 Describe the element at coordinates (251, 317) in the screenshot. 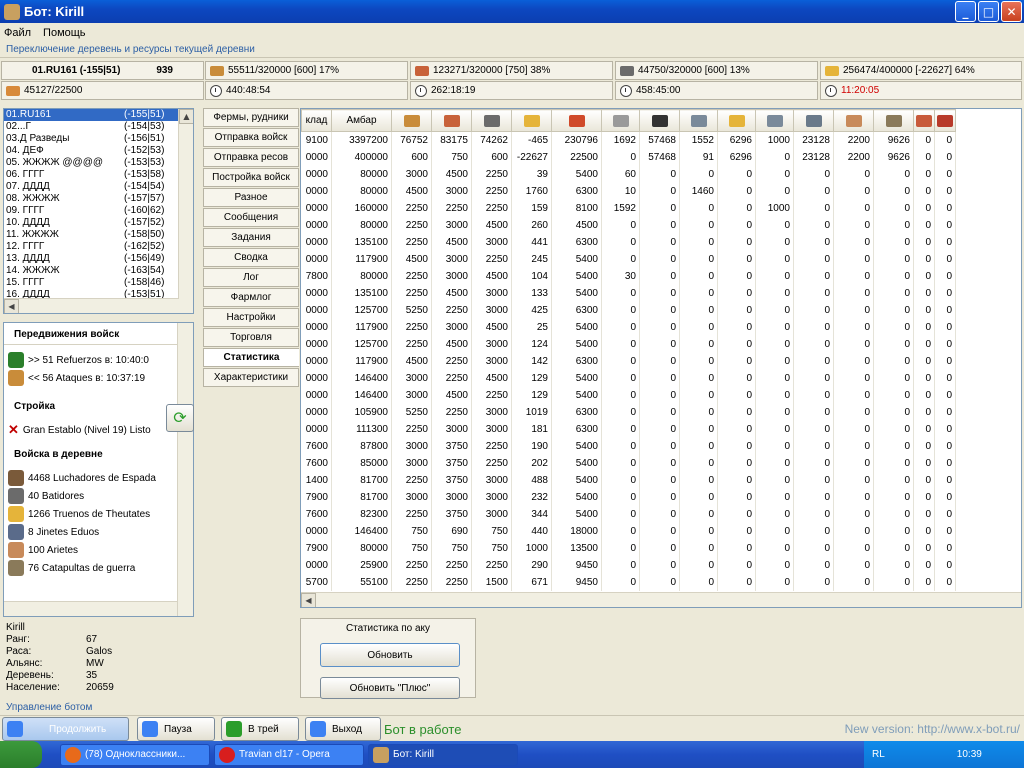

I see `tab-item: Настройки` at that location.